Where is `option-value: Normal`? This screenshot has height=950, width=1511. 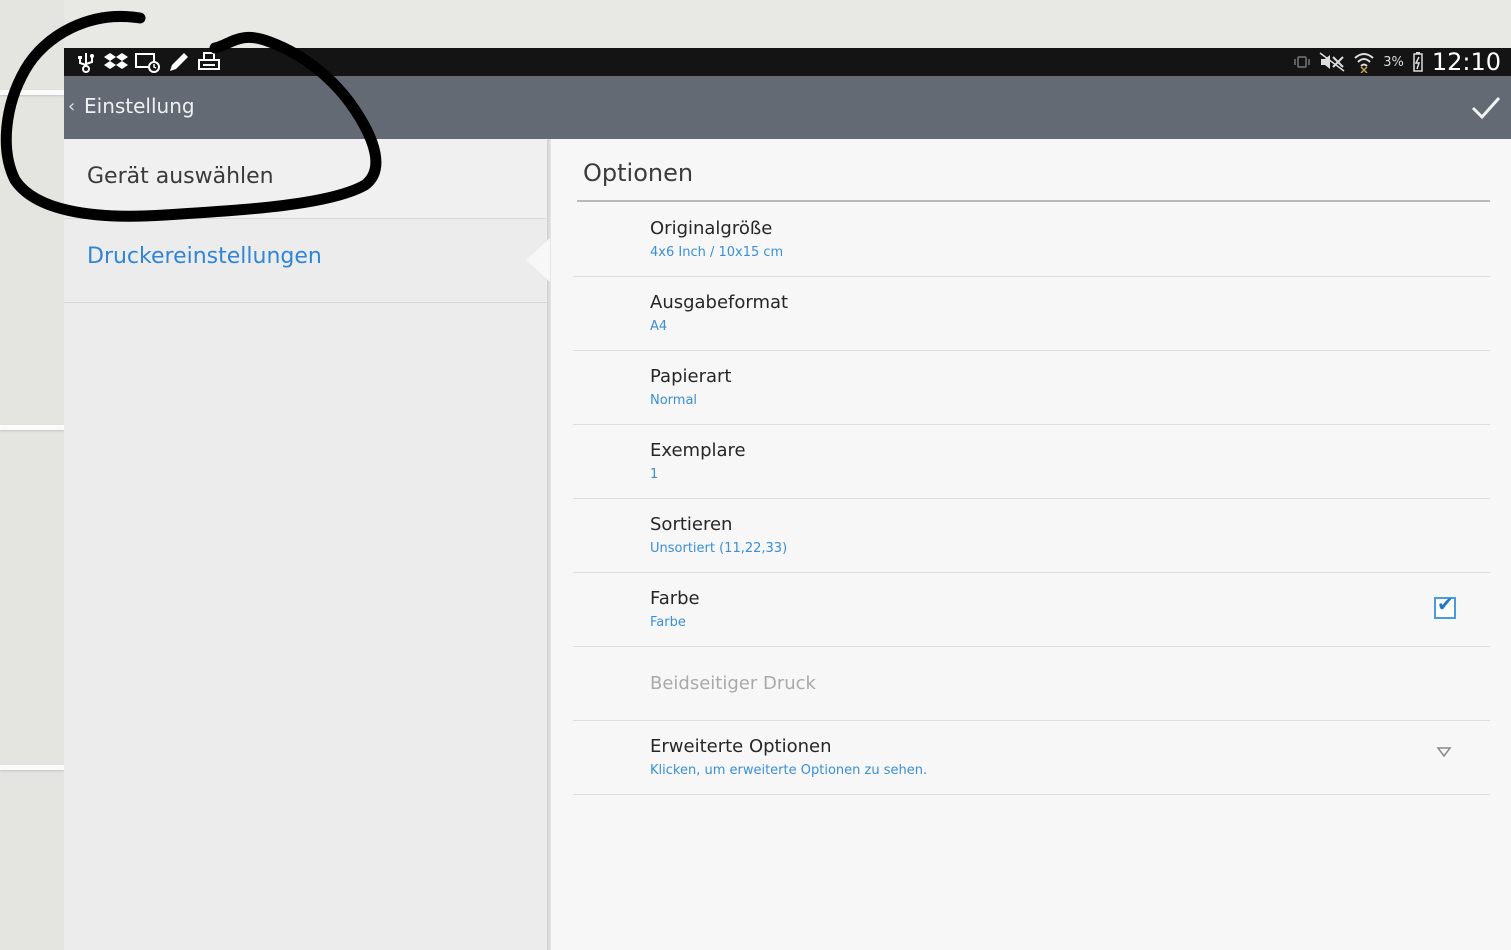
option-value: Normal is located at coordinates (674, 400).